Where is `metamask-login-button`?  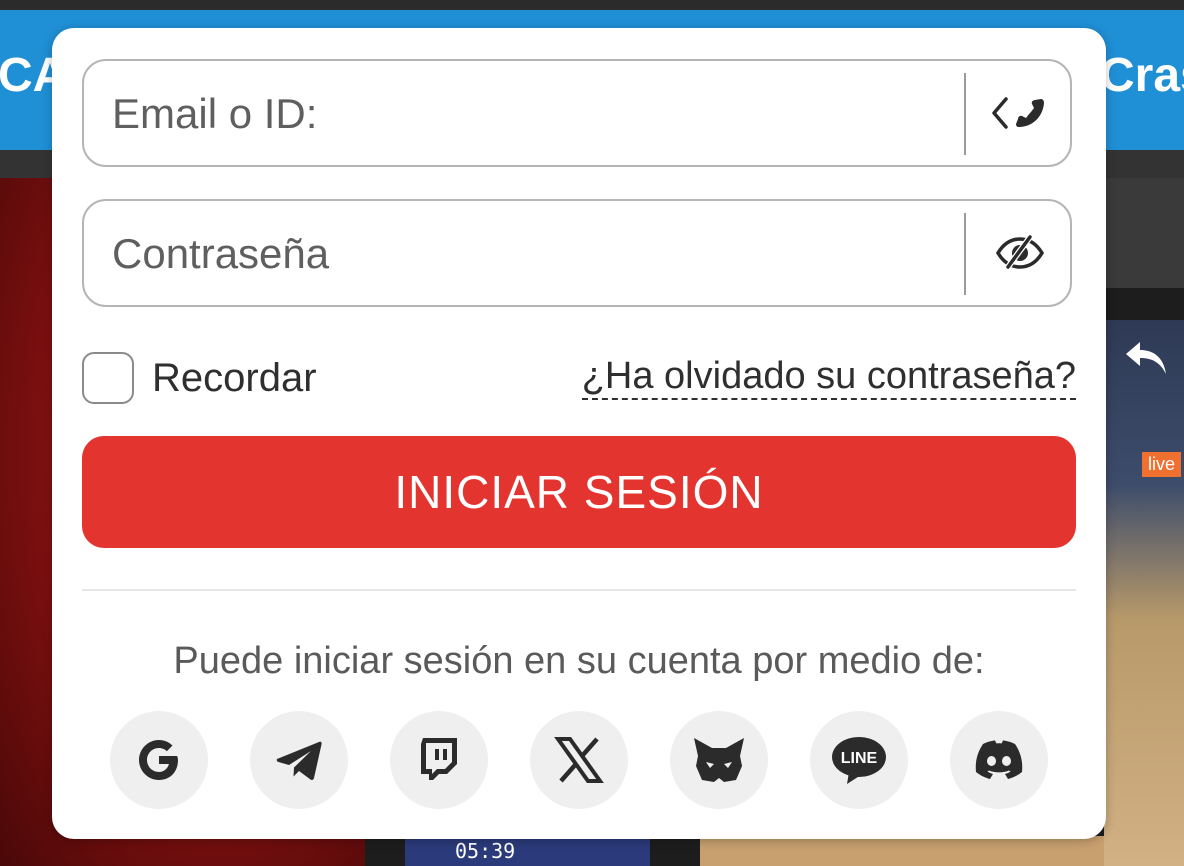
metamask-login-button is located at coordinates (719, 760).